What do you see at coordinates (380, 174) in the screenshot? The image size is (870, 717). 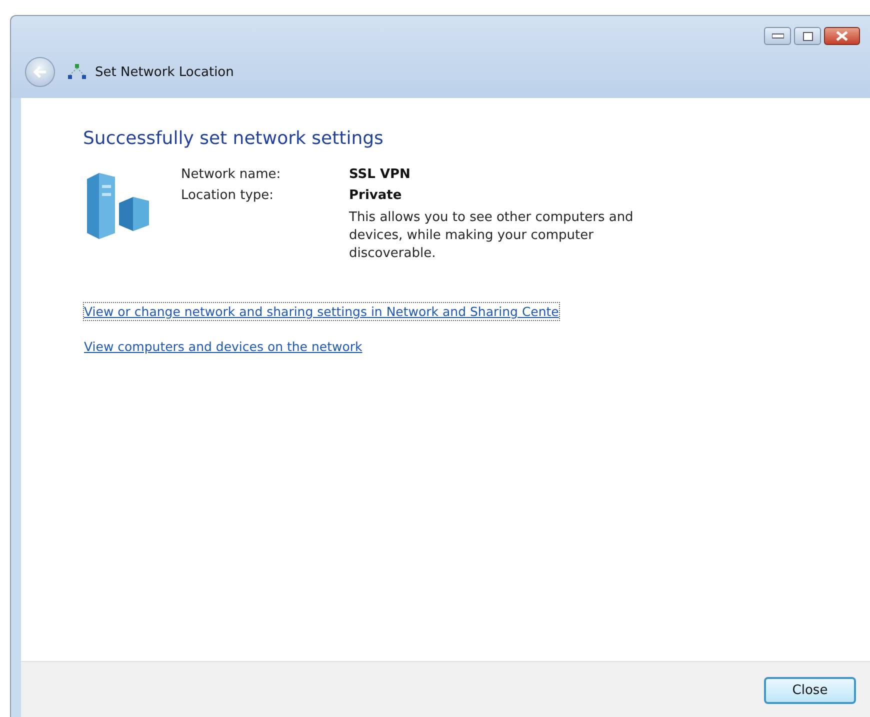 I see `field-value: SSL VPN` at bounding box center [380, 174].